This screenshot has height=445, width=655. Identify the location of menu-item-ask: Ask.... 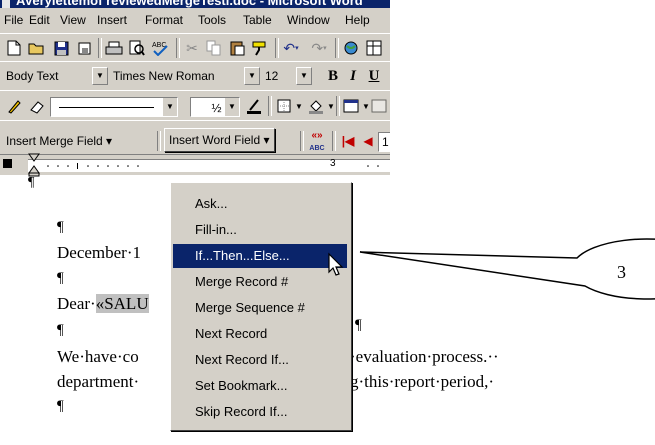
(260, 204).